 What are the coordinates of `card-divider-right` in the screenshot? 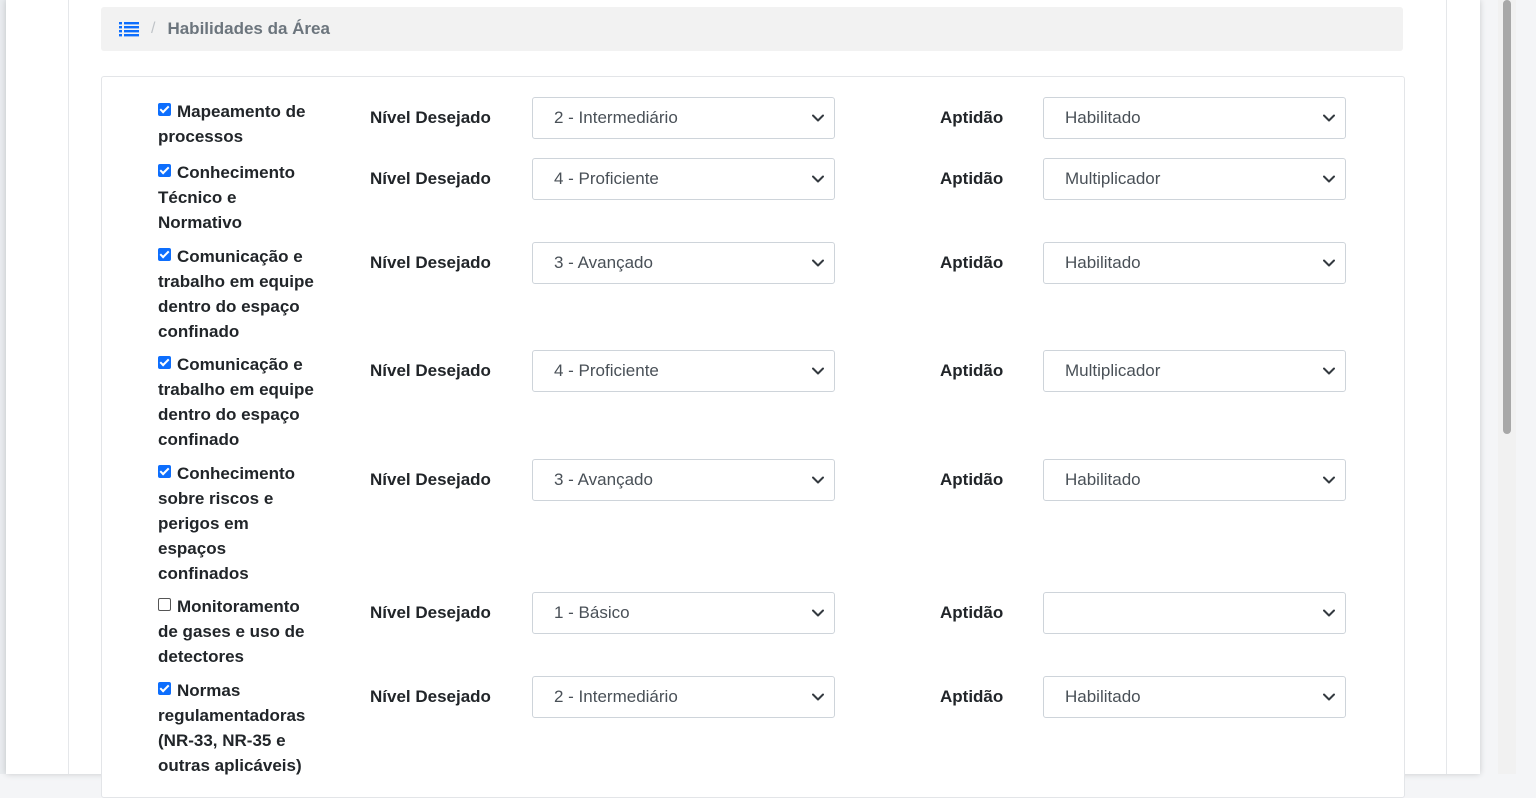 It's located at (1446, 387).